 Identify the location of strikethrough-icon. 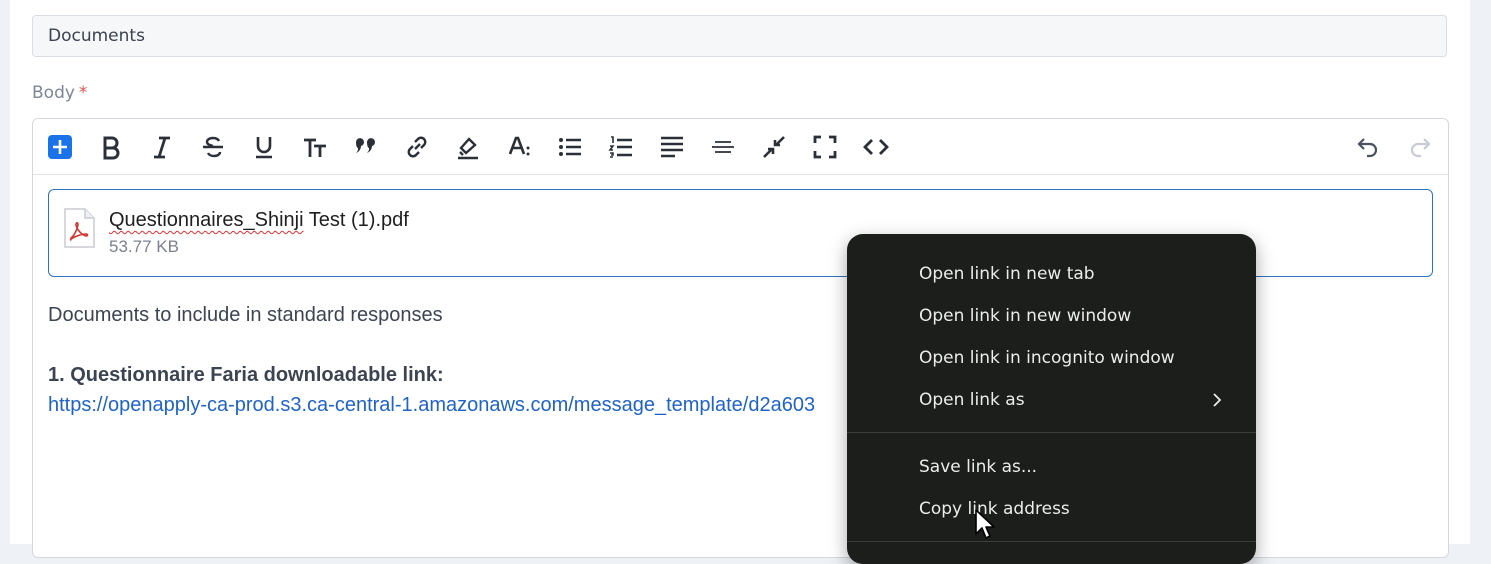
(213, 147).